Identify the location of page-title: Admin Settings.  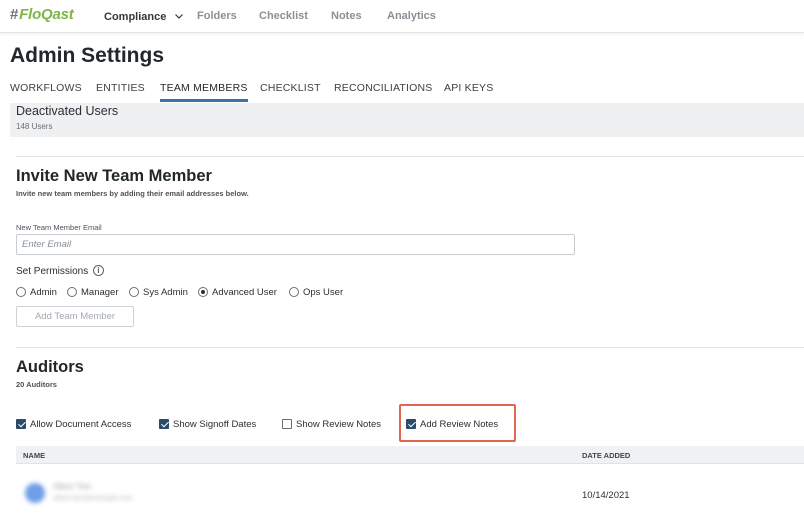
(87, 55).